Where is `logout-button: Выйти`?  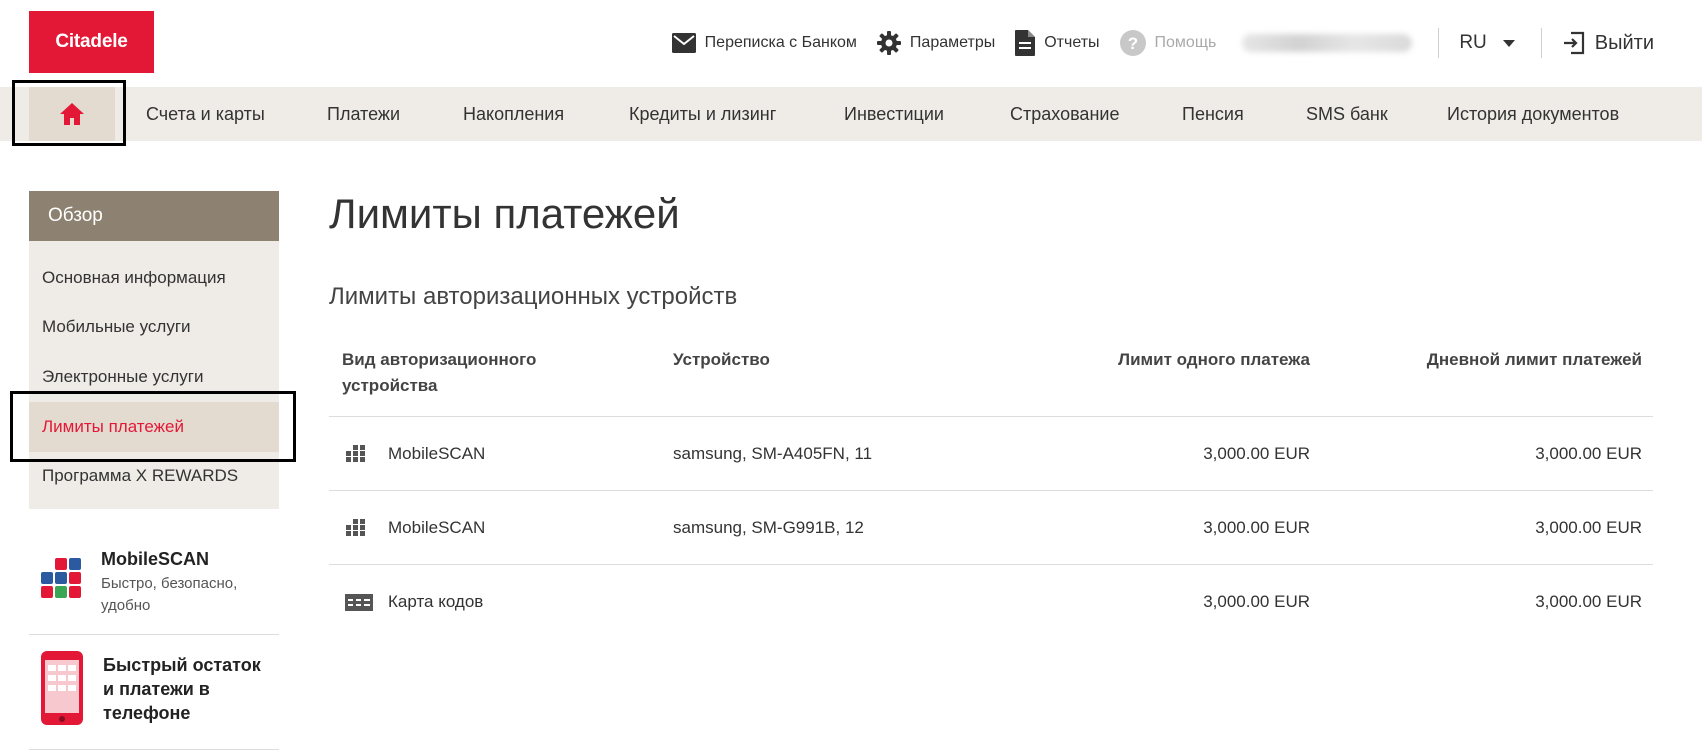 logout-button: Выйти is located at coordinates (1608, 43).